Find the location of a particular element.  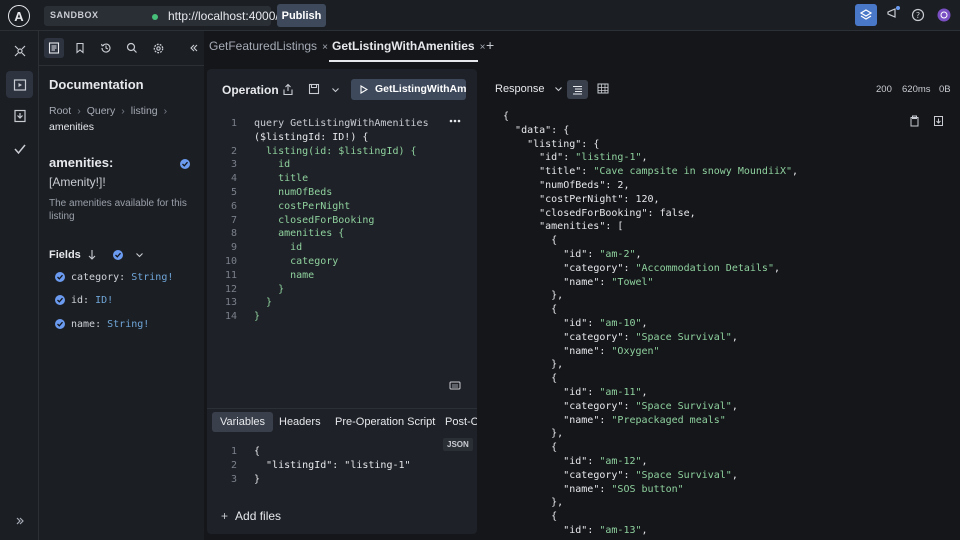

line-number: 12 is located at coordinates (230, 289).